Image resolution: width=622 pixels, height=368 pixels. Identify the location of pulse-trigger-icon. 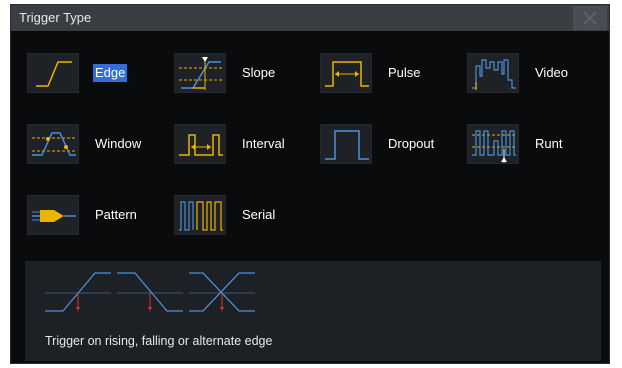
(346, 73).